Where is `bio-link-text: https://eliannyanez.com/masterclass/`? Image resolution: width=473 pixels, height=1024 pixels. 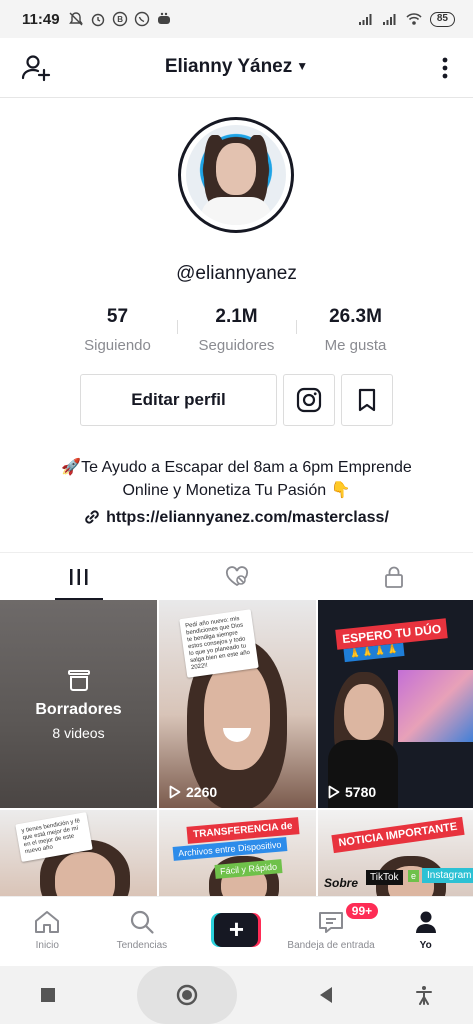 bio-link-text: https://eliannyanez.com/masterclass/ is located at coordinates (247, 517).